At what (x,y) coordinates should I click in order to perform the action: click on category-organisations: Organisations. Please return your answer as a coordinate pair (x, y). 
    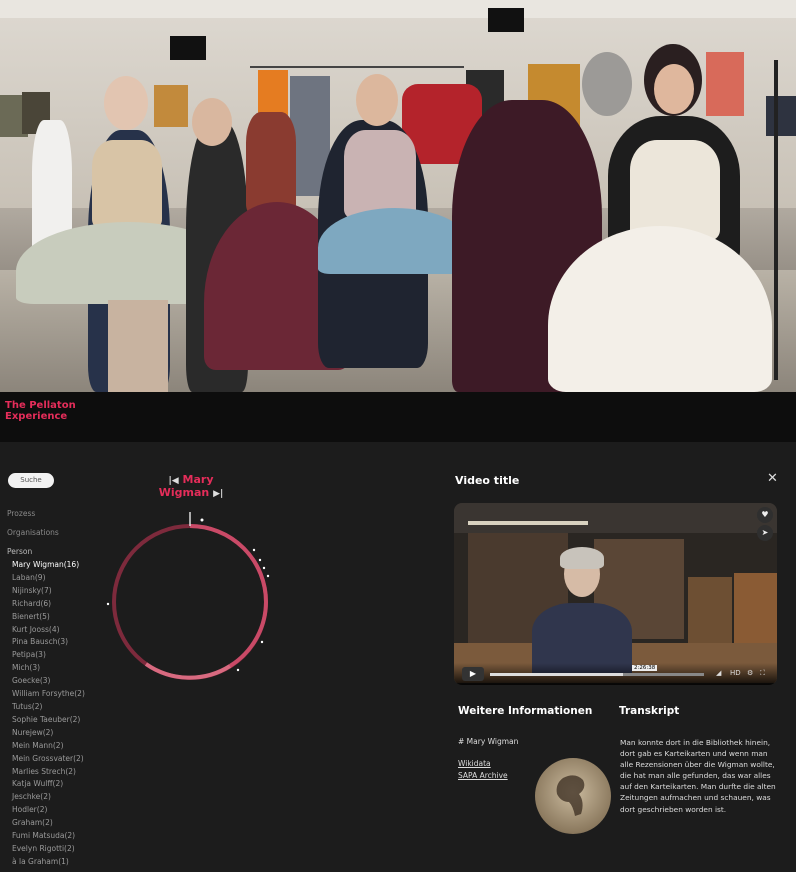
    Looking at the image, I should click on (33, 532).